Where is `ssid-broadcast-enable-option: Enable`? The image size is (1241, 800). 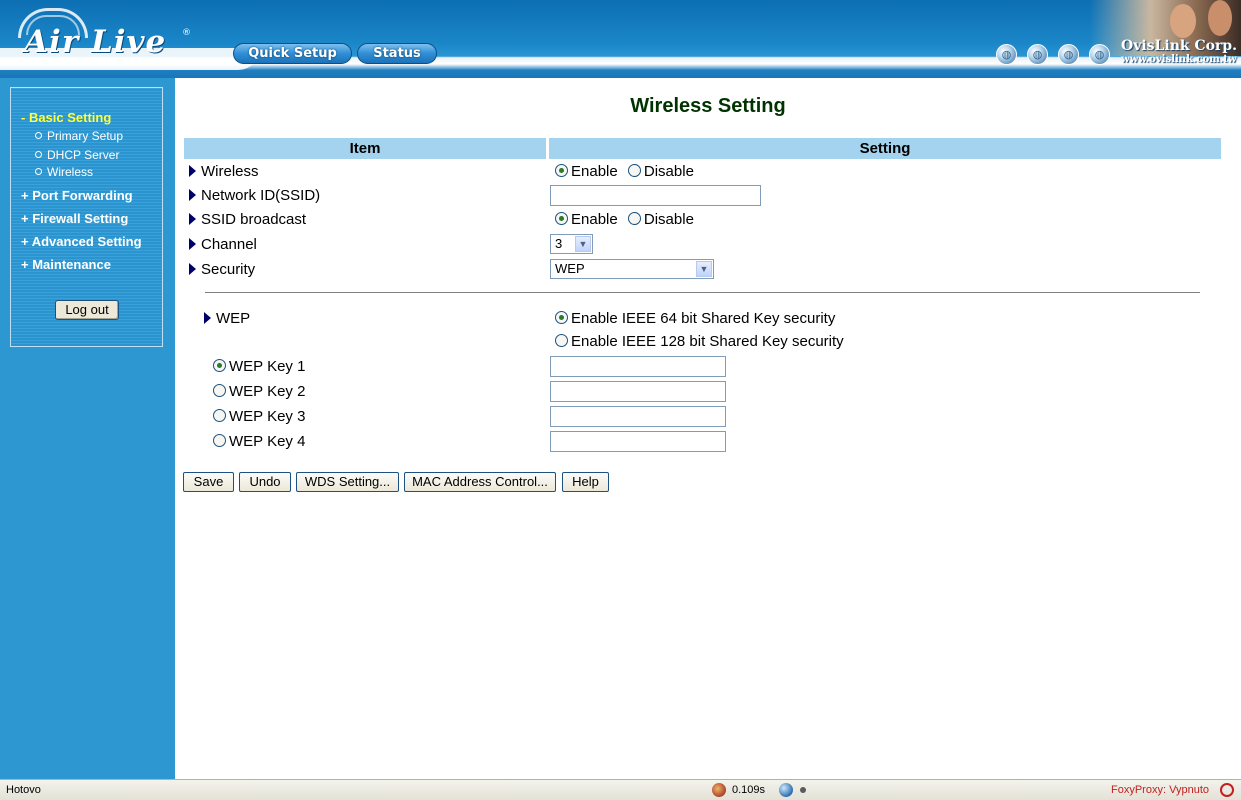 ssid-broadcast-enable-option: Enable is located at coordinates (586, 219).